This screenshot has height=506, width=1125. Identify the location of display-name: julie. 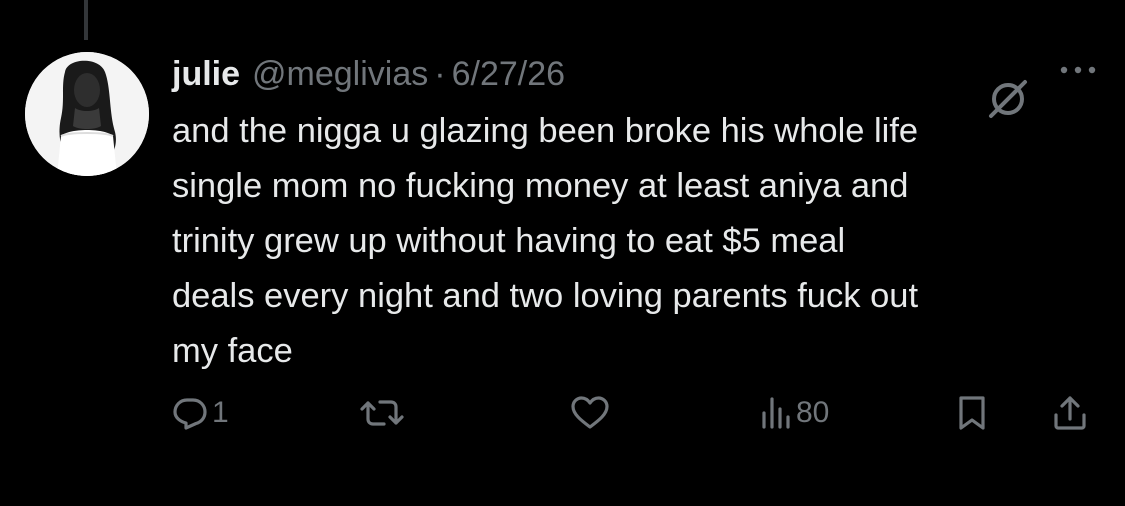
(206, 74).